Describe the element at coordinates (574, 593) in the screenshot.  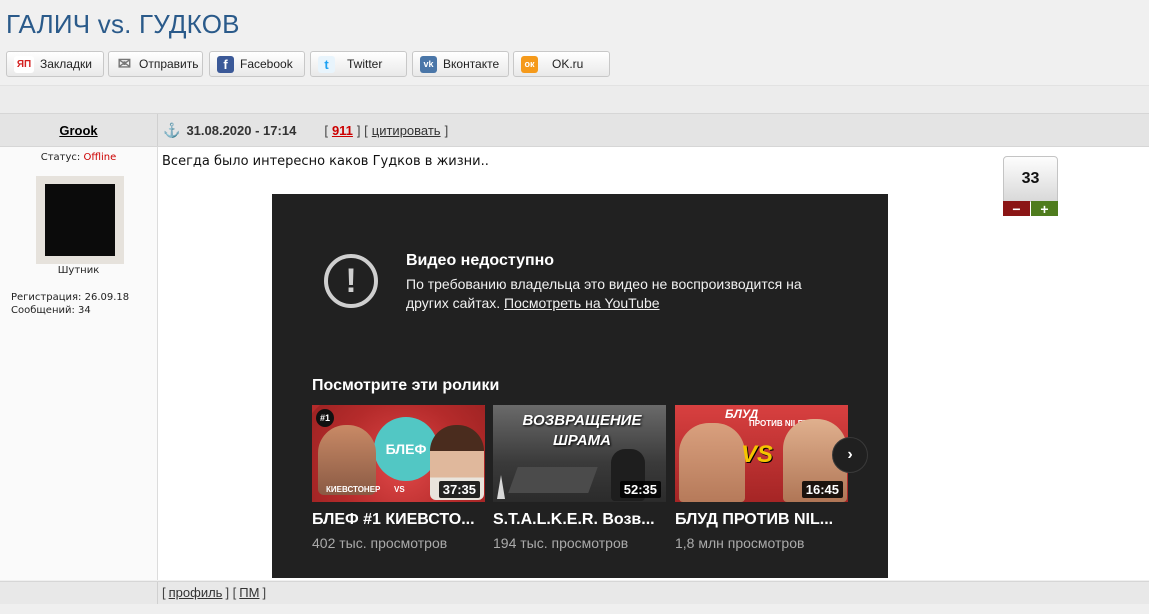
I see `post-footer: [профиль] [ПМ]` at that location.